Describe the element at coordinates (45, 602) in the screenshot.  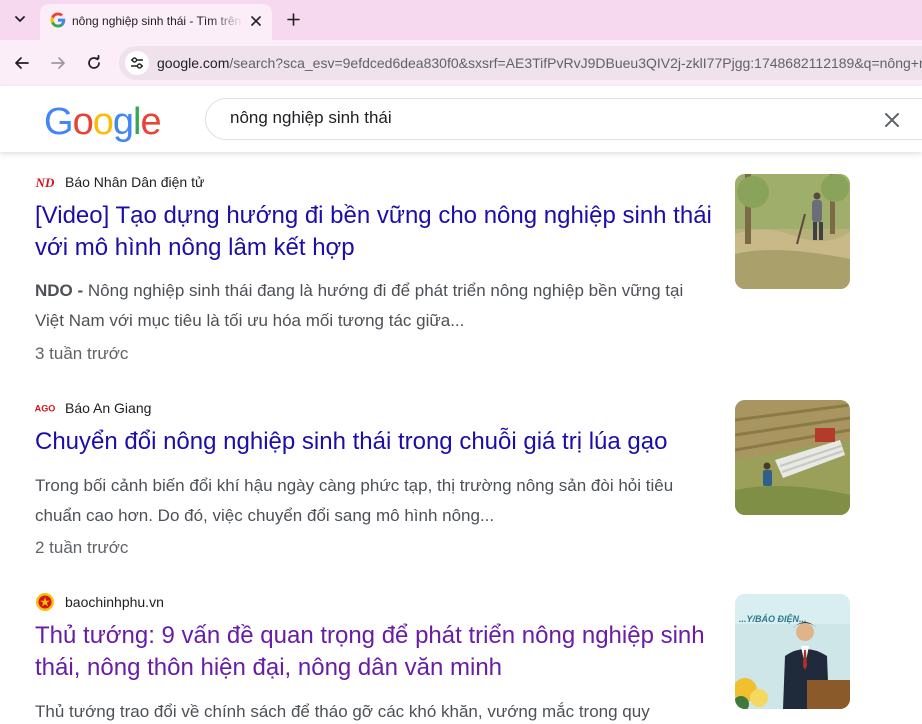
I see `vietnam-emblem-icon` at that location.